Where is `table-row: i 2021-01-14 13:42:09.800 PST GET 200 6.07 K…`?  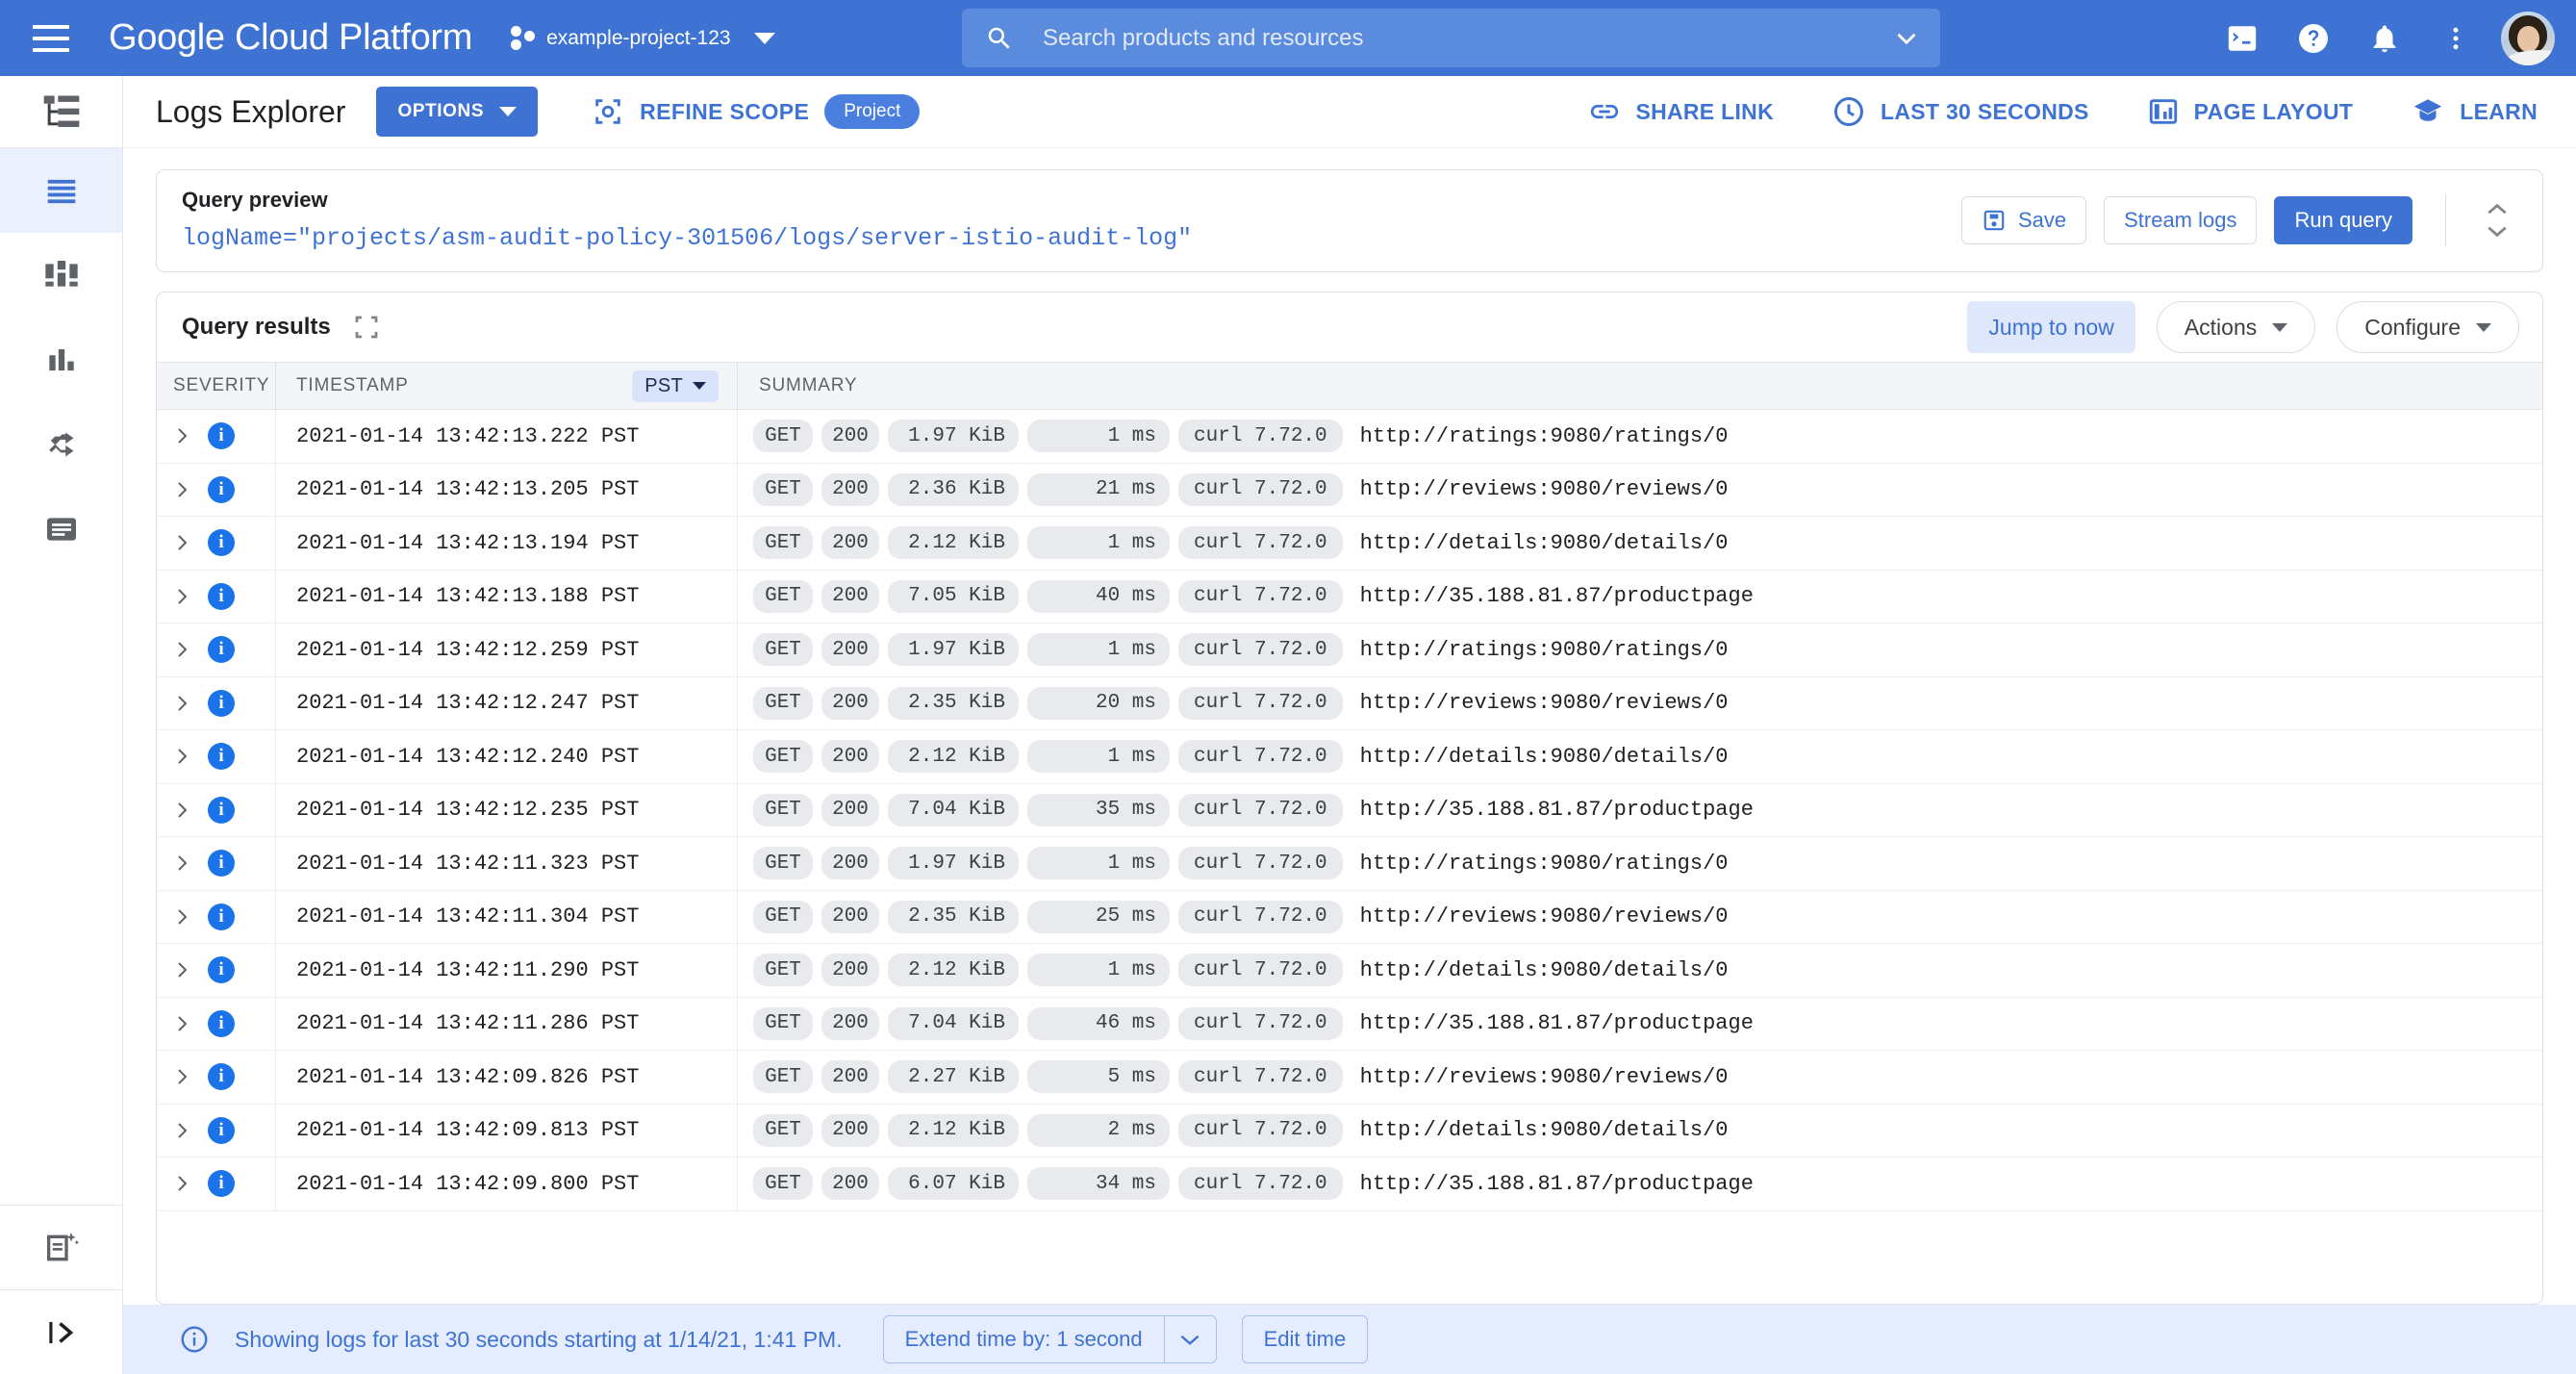 table-row: i 2021-01-14 13:42:09.800 PST GET 200 6.07 K… is located at coordinates (1349, 1184).